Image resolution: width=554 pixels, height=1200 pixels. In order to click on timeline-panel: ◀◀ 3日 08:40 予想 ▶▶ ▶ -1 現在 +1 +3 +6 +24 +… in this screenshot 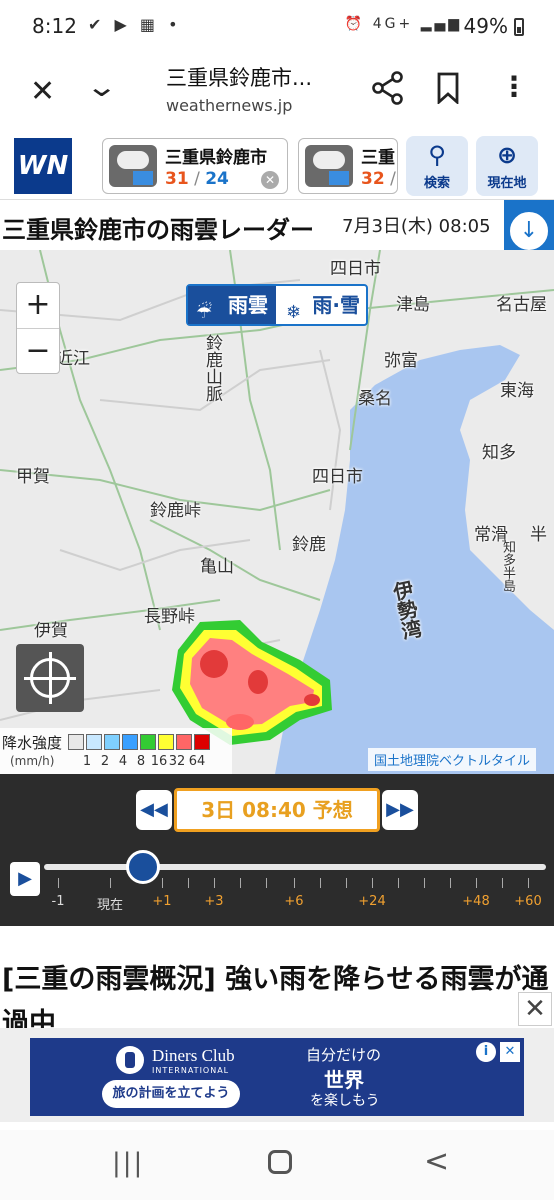, I will do `click(277, 850)`.